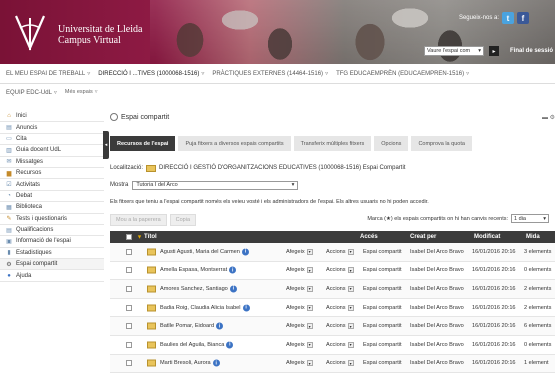  Describe the element at coordinates (139, 237) in the screenshot. I see `sort-icon: ▾` at that location.